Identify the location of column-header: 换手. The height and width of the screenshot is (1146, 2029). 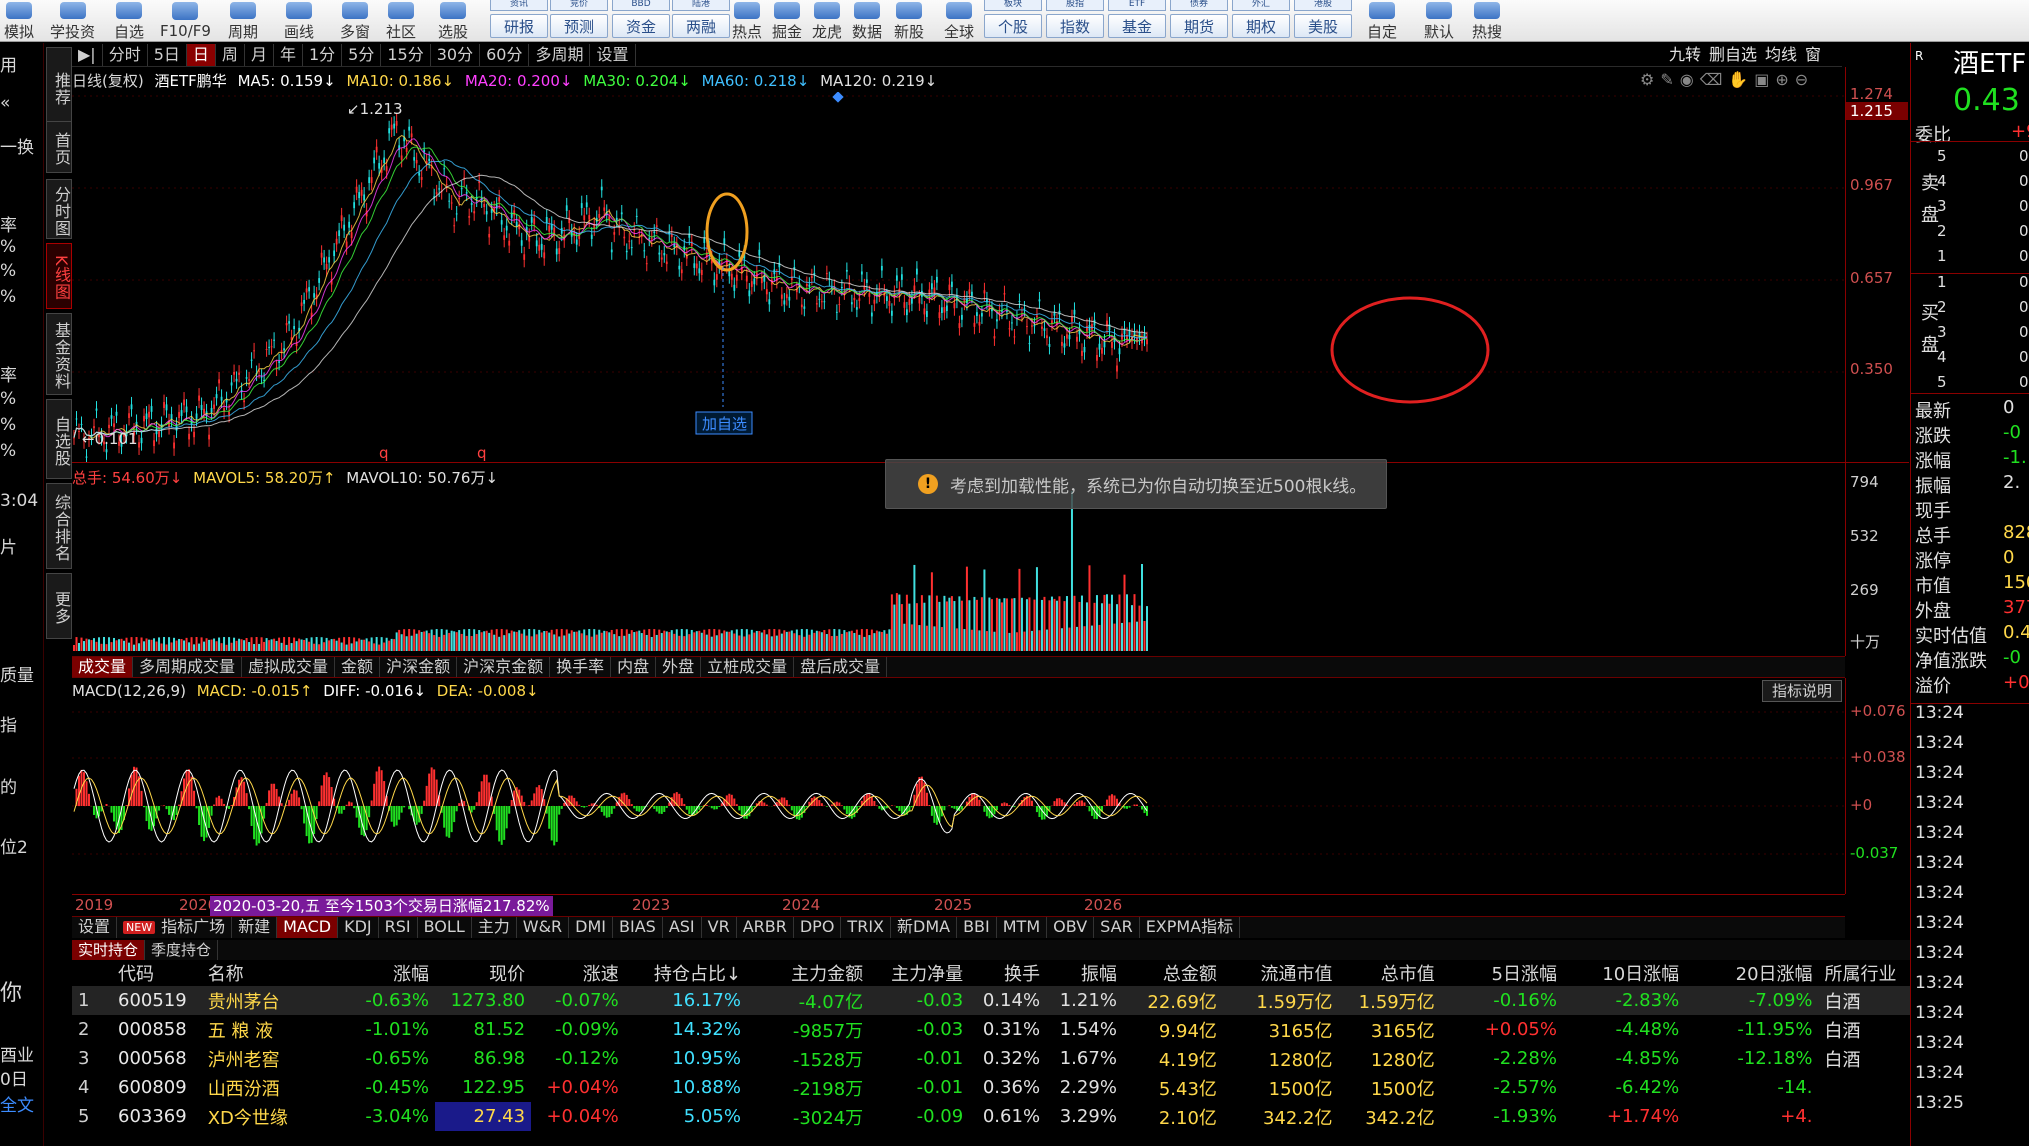
(1007, 973).